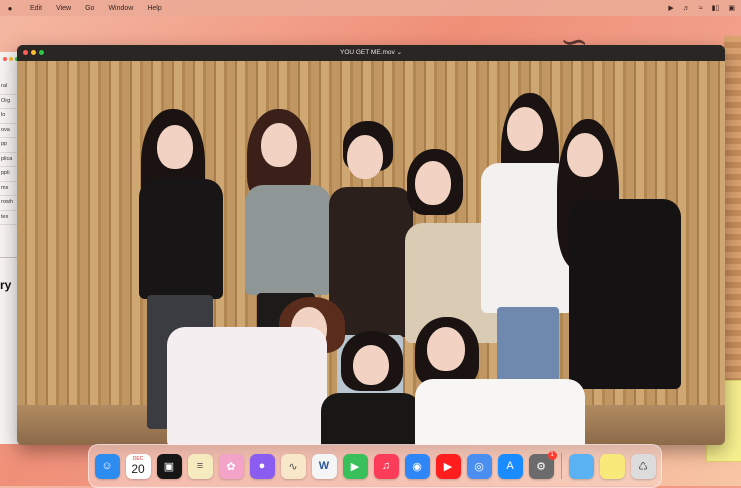 The width and height of the screenshot is (741, 488). Describe the element at coordinates (138, 458) in the screenshot. I see `calendar-month: DEC` at that location.